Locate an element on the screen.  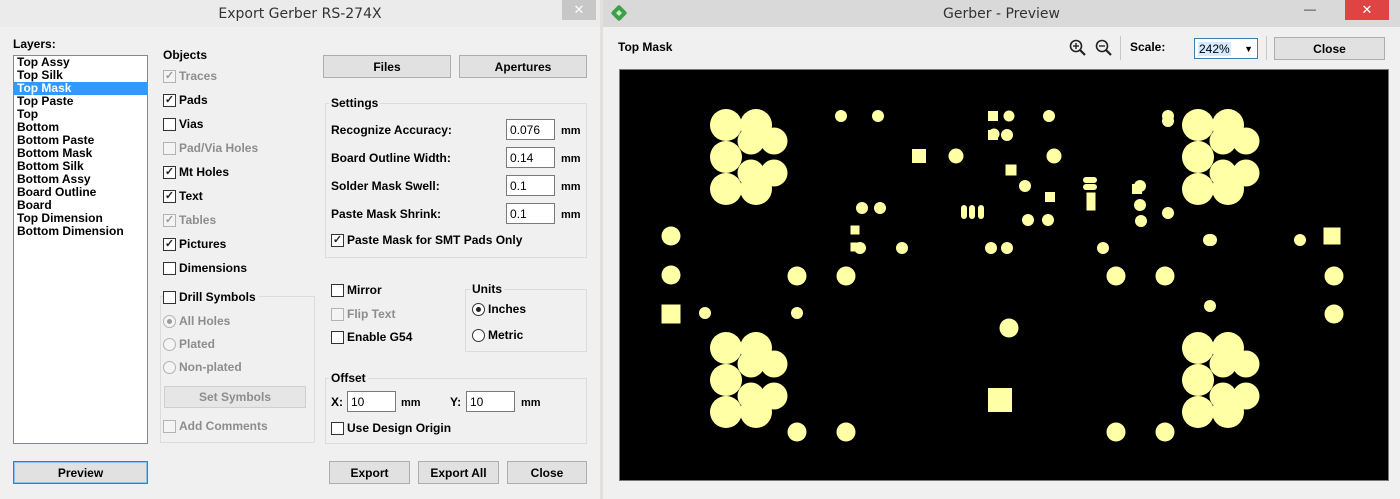
object-label: Text is located at coordinates (191, 196).